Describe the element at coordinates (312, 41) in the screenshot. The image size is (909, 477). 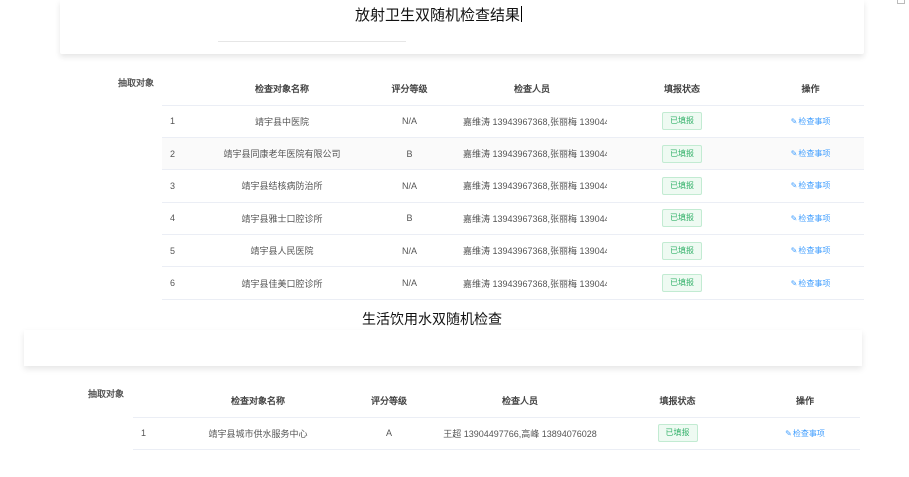
I see `previous-card-divider` at that location.